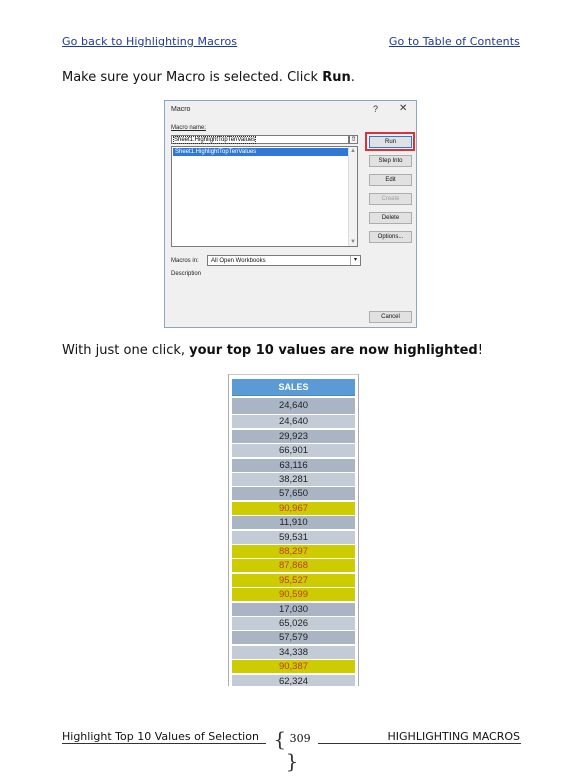 Image resolution: width=583 pixels, height=777 pixels. What do you see at coordinates (293, 523) in the screenshot?
I see `sales-cell: 11,910` at bounding box center [293, 523].